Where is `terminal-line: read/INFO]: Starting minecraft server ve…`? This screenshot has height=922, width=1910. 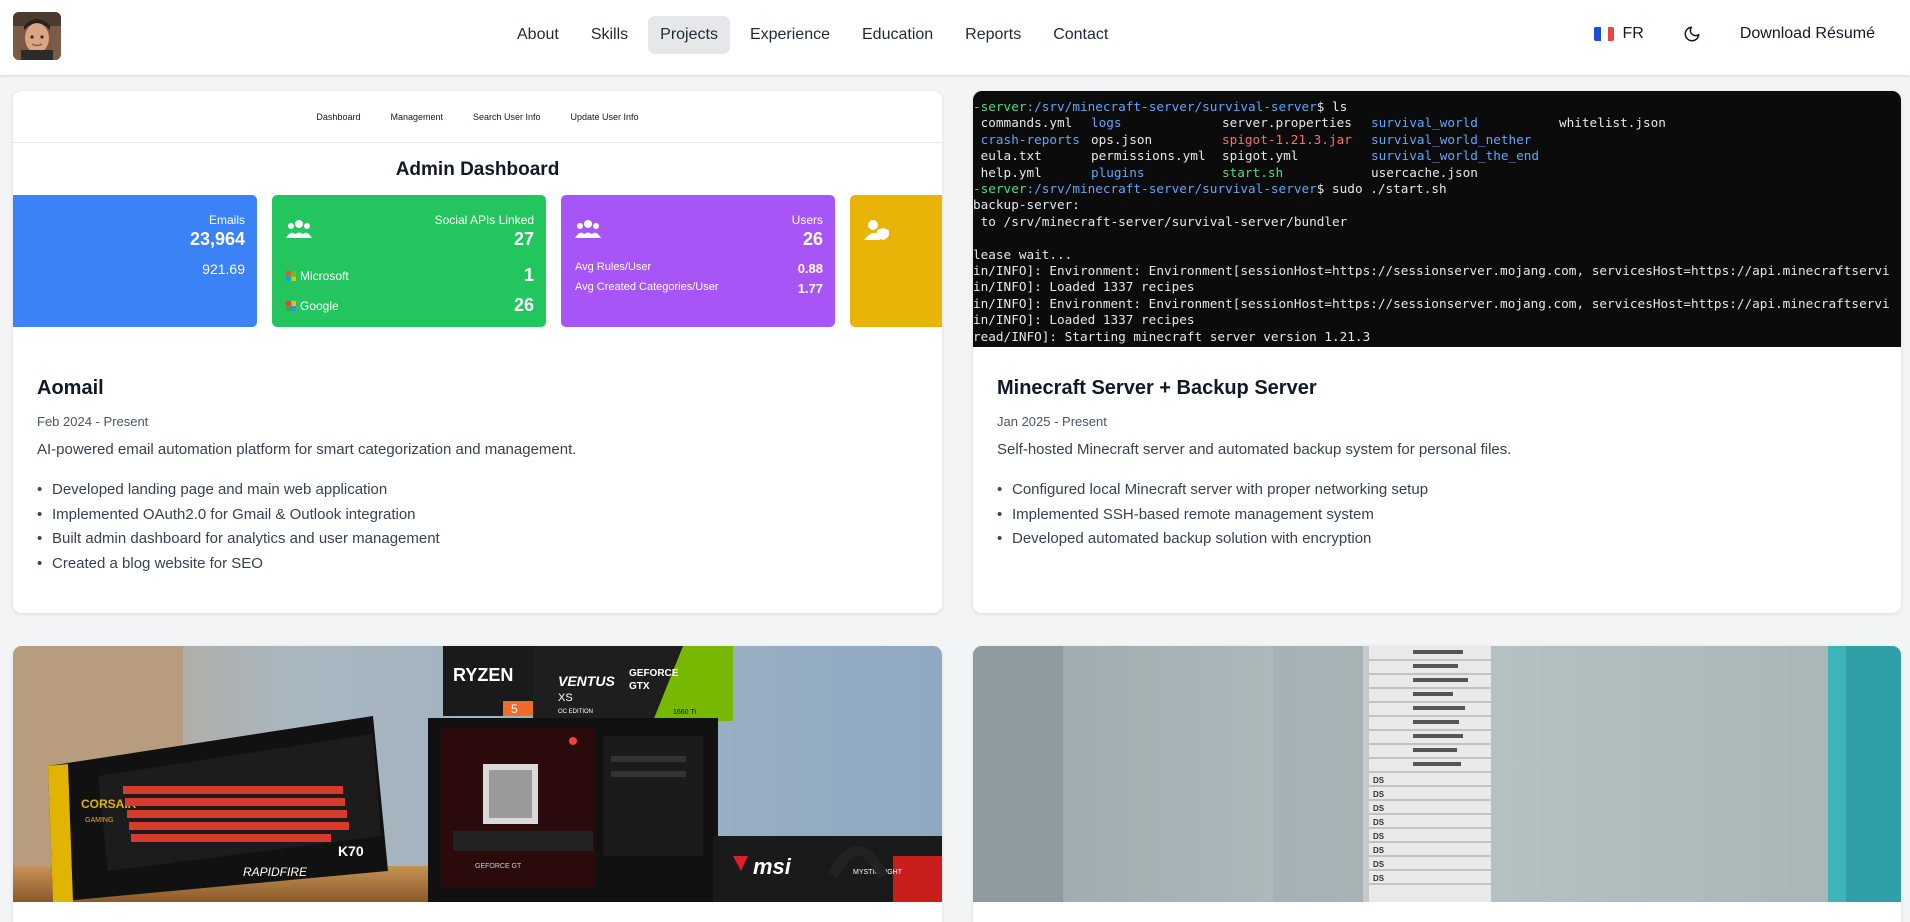 terminal-line: read/INFO]: Starting minecraft server ve… is located at coordinates (1172, 336).